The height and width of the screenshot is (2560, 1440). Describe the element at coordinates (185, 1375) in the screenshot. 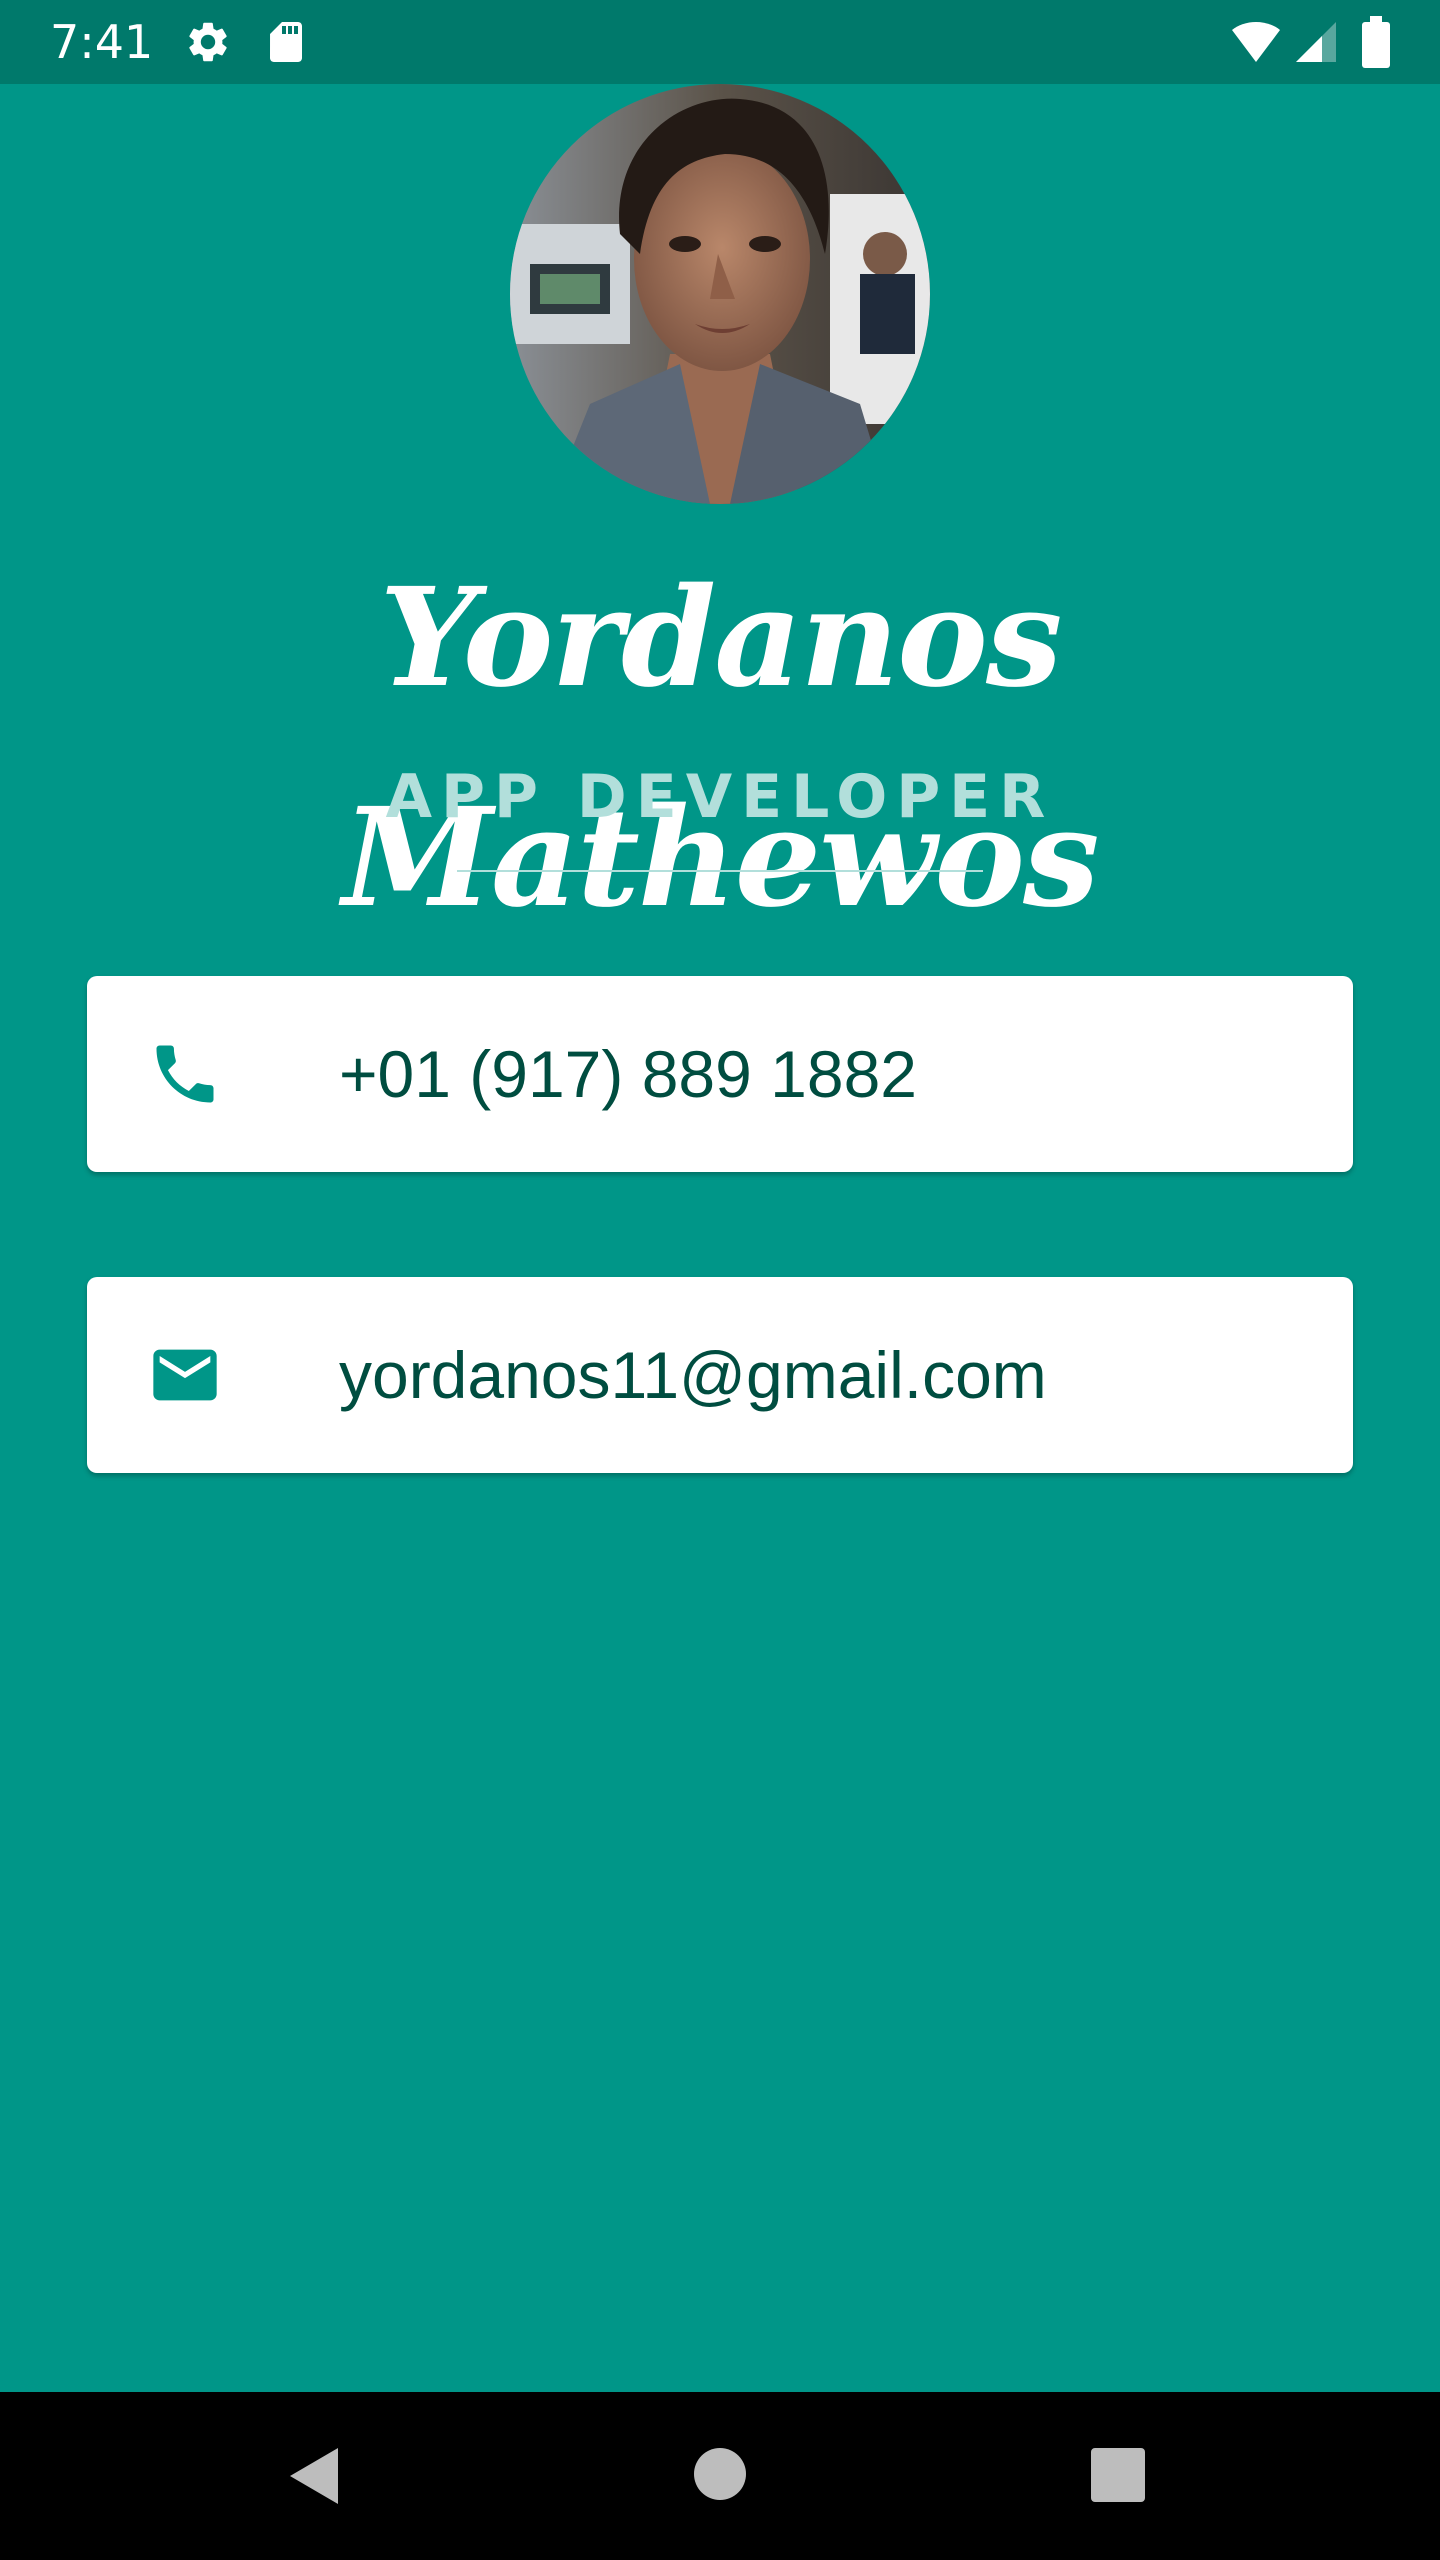

I see `mail-icon` at that location.